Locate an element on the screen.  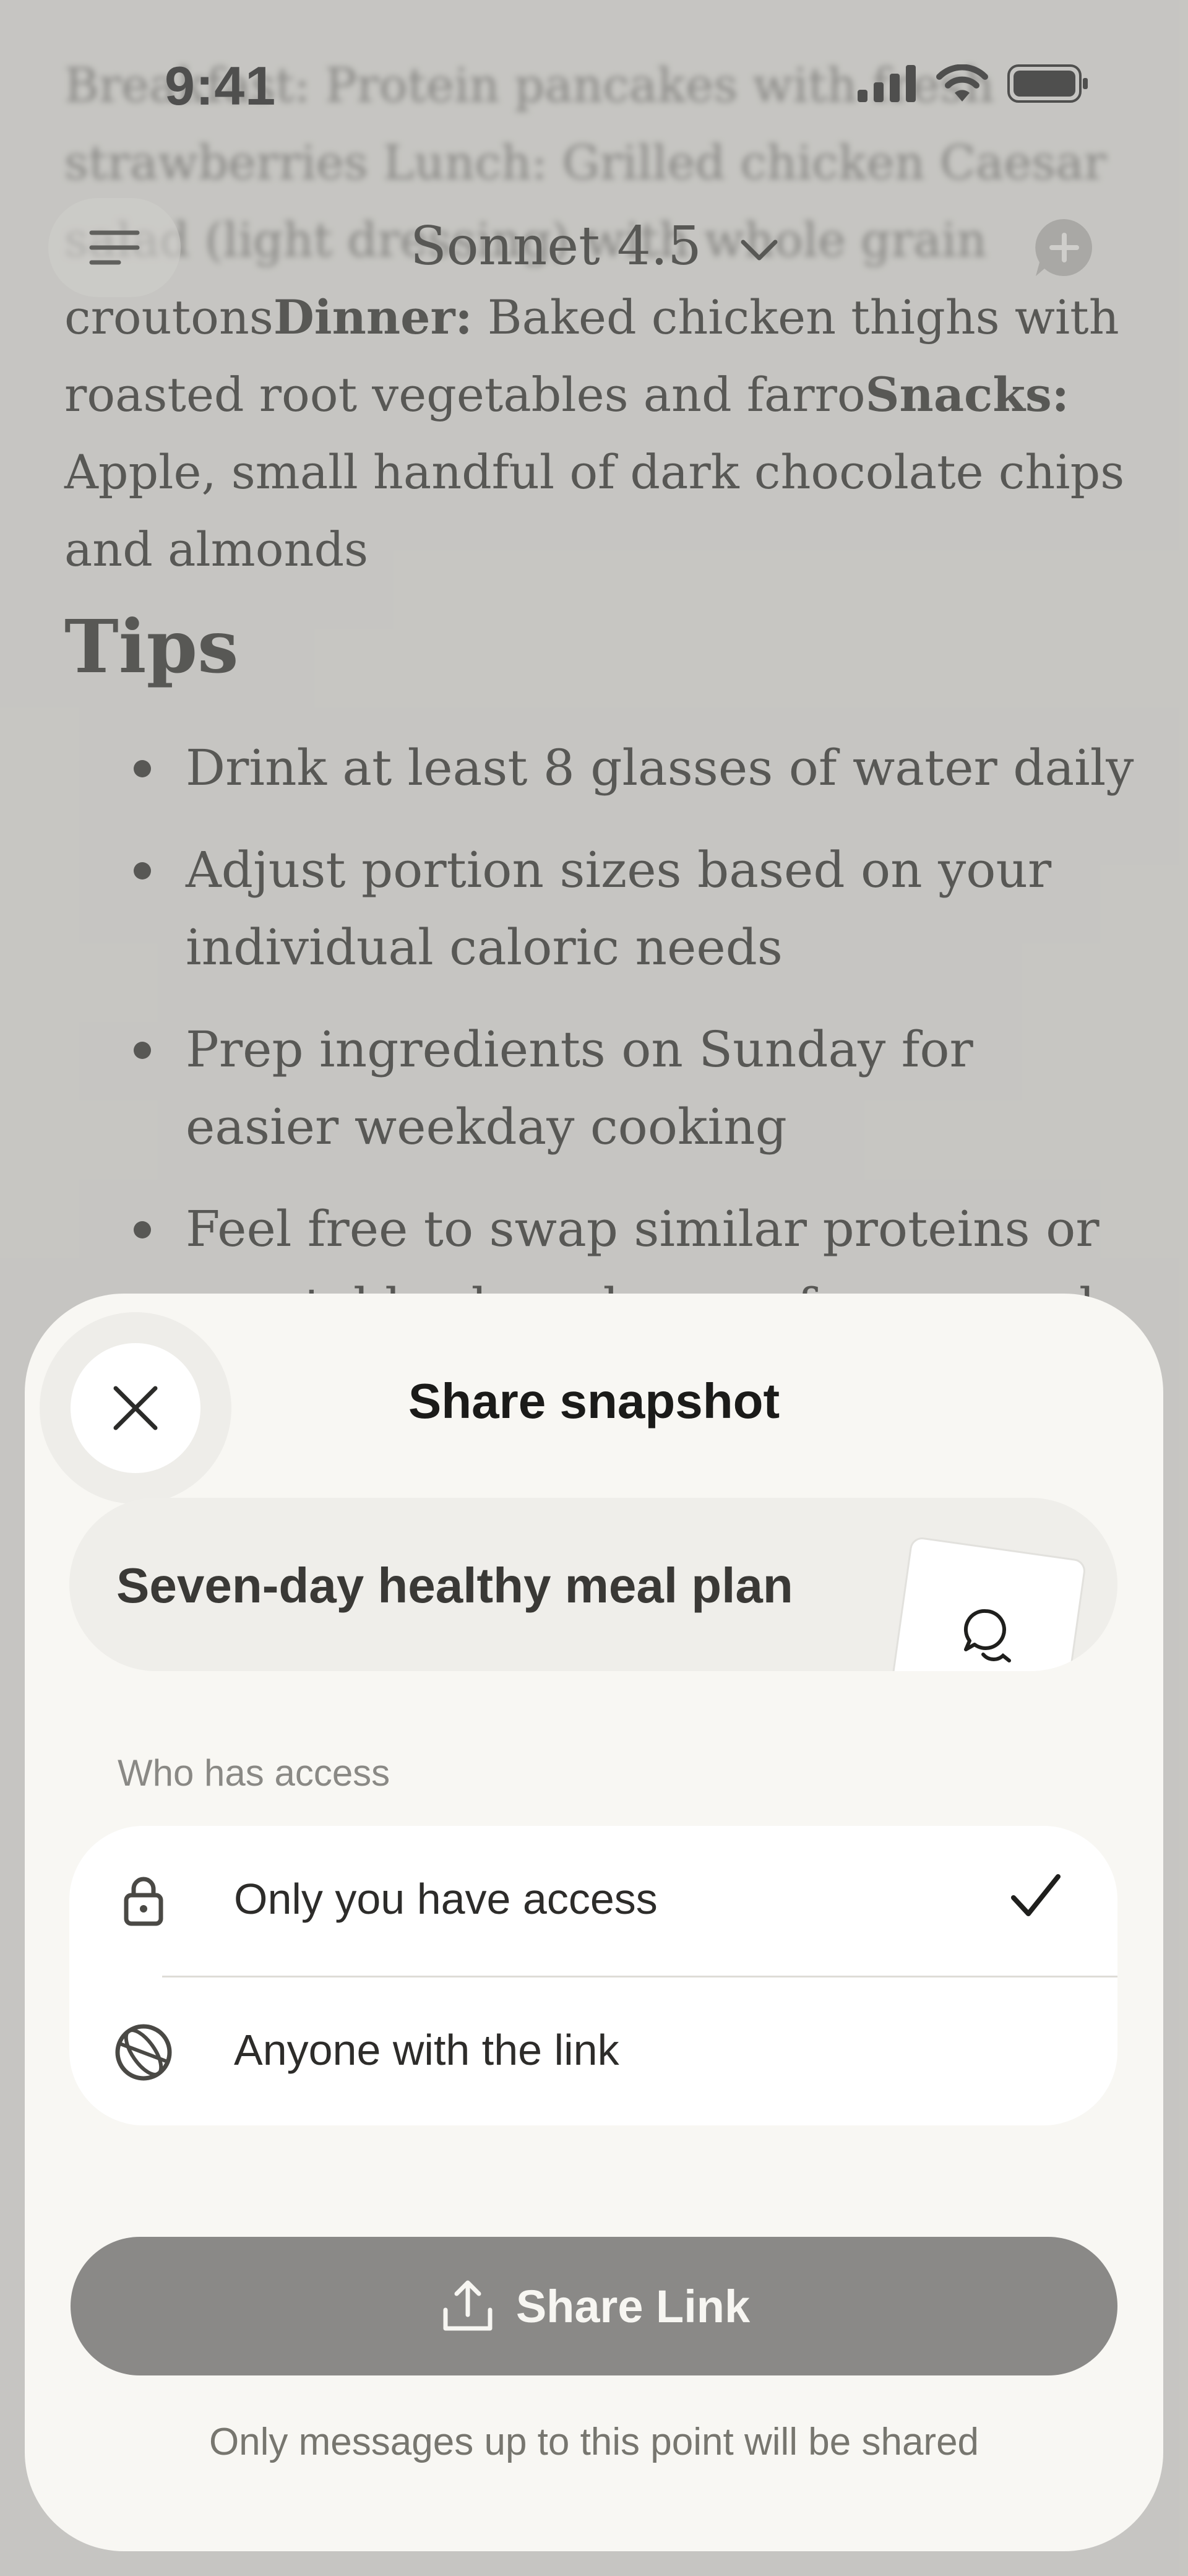
snapshot-thumbnail is located at coordinates (987, 1603).